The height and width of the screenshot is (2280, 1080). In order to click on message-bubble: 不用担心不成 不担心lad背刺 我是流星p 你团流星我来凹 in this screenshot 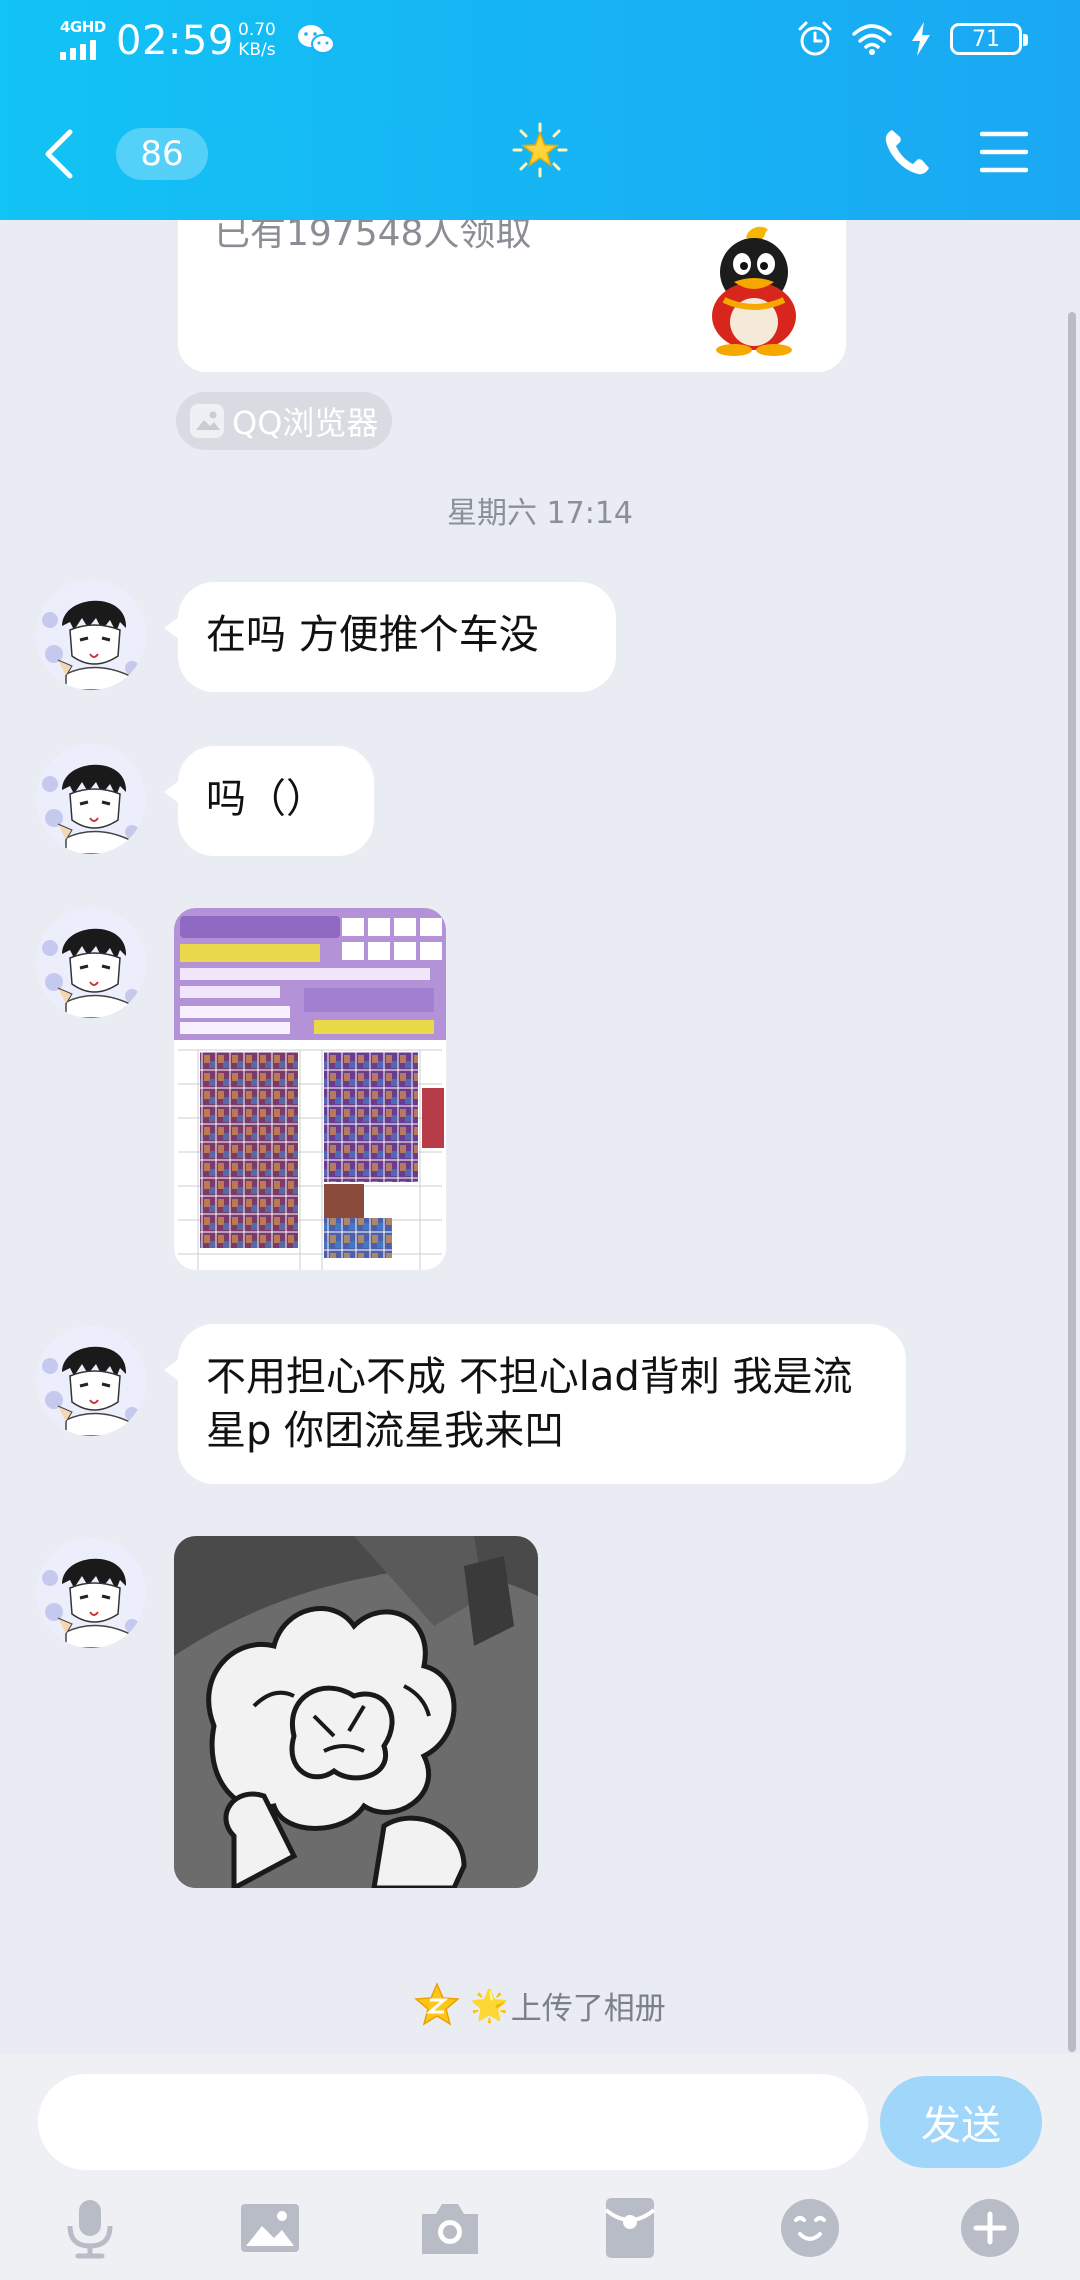, I will do `click(535, 1404)`.